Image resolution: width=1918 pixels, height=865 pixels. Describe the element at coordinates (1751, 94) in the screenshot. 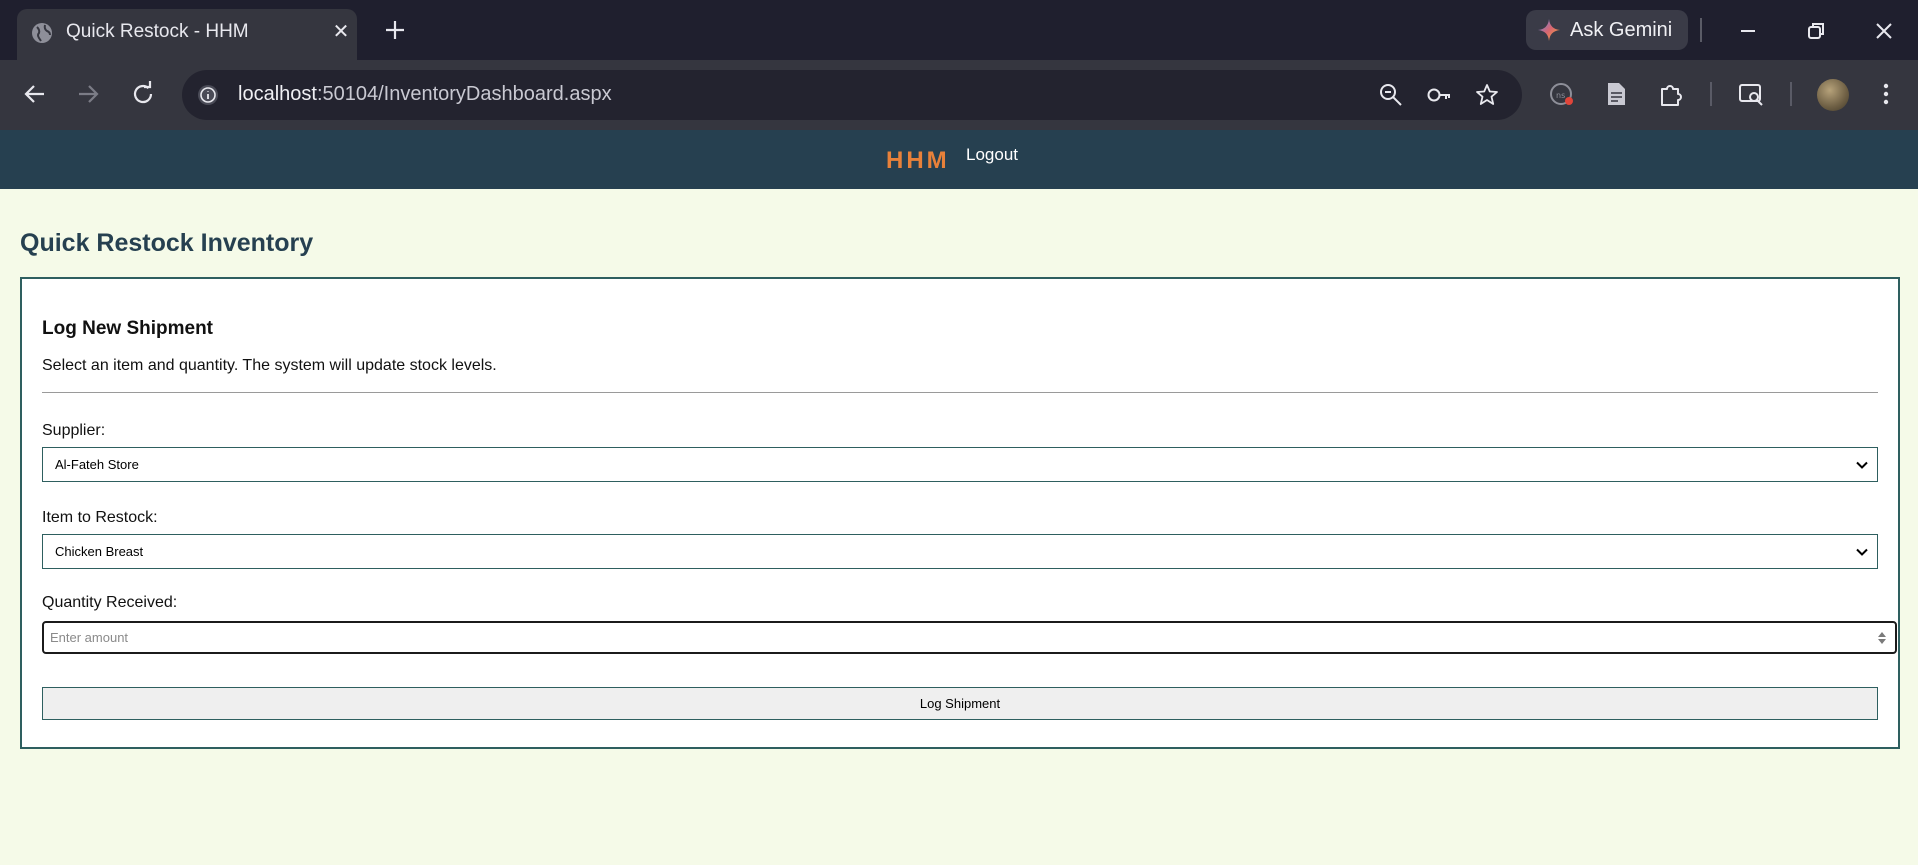

I see `search-panel-icon` at that location.